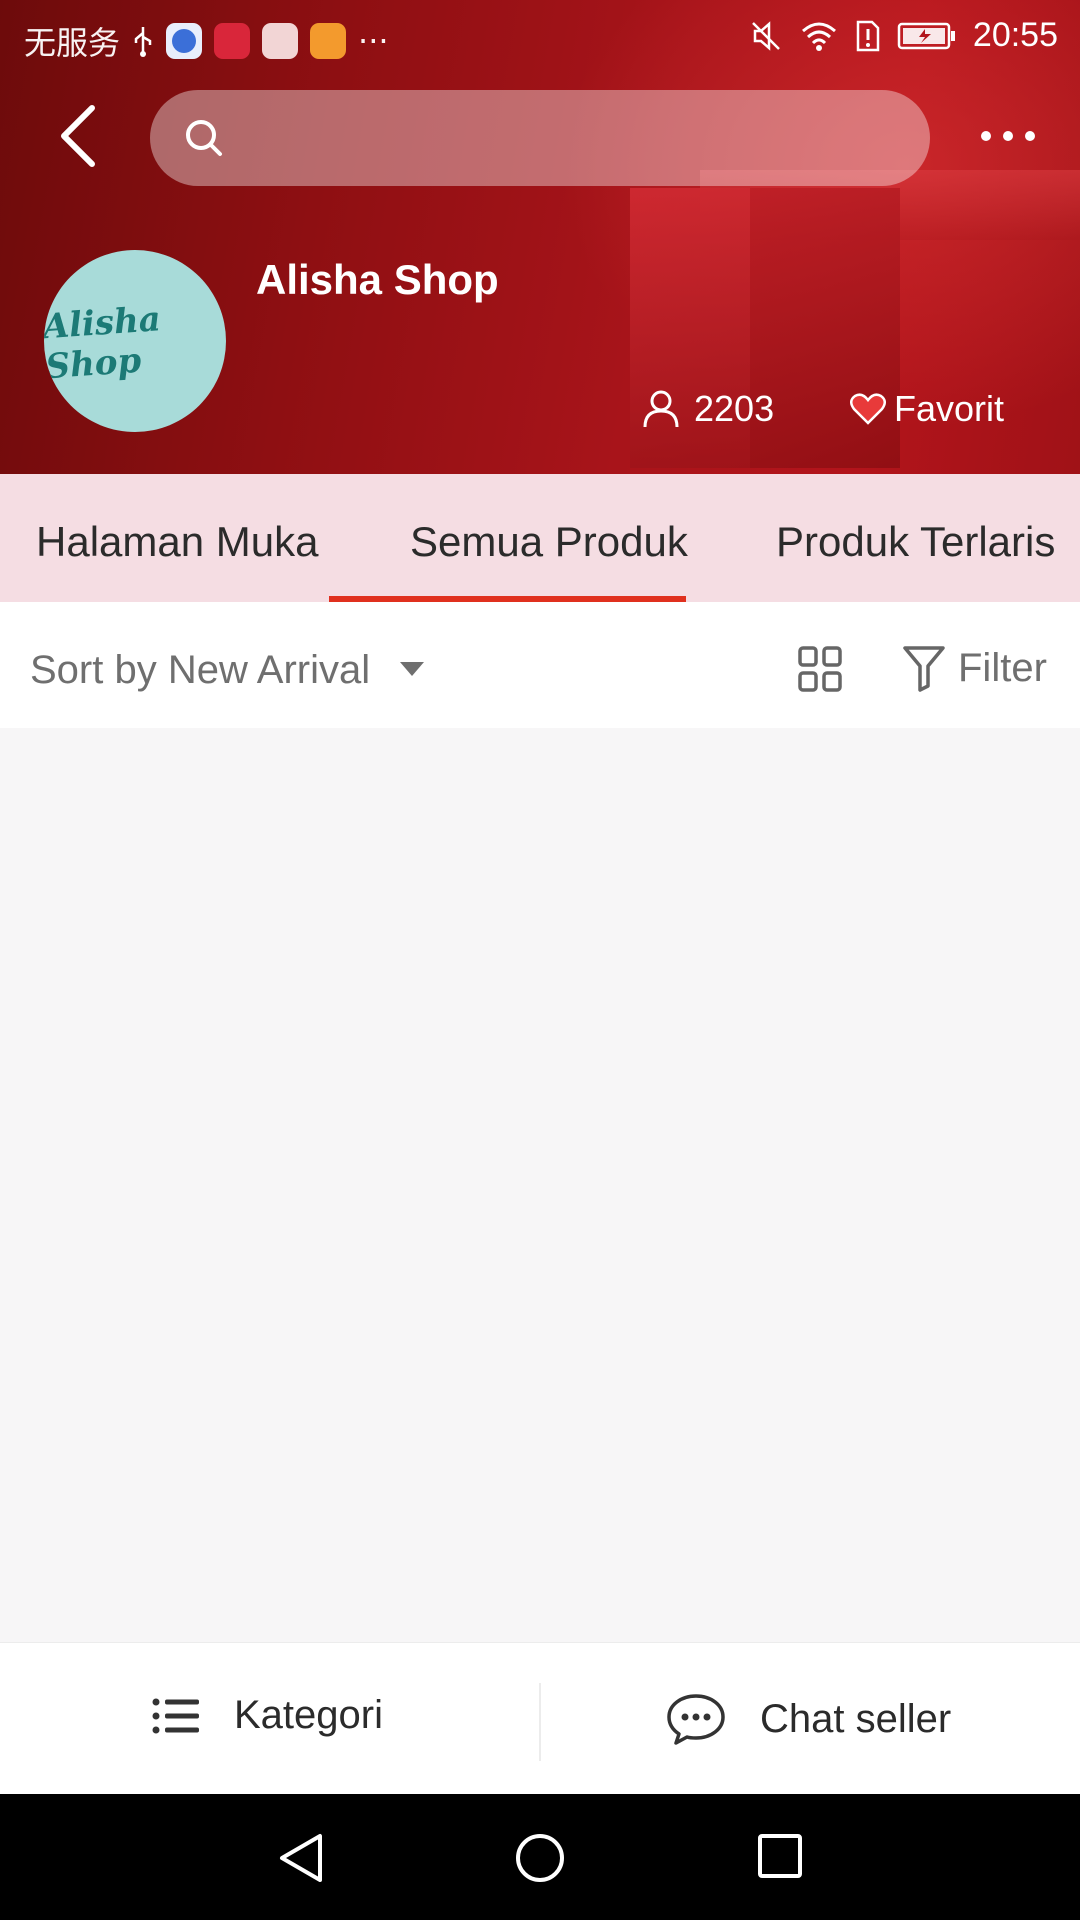 This screenshot has height=1920, width=1080. Describe the element at coordinates (308, 1715) in the screenshot. I see `kategori-label: Kategori` at that location.